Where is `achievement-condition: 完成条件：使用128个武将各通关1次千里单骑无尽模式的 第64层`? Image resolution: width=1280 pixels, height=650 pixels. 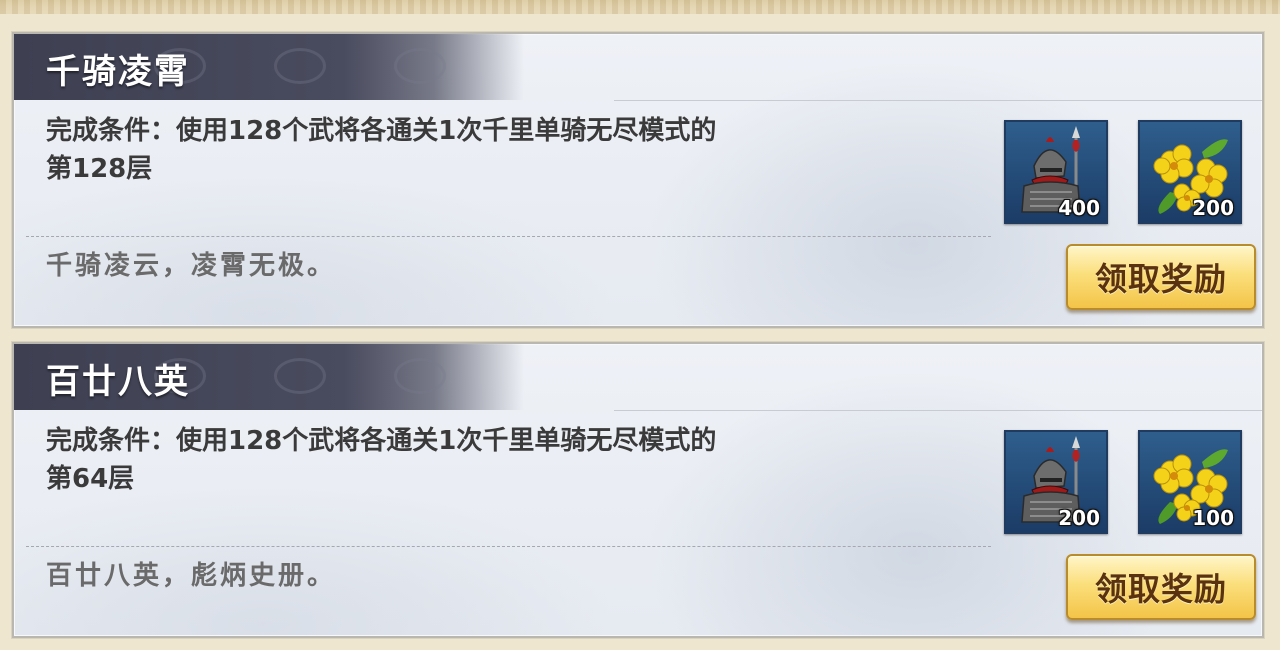
achievement-condition: 完成条件：使用128个武将各通关1次千里单骑无尽模式的 第64层 is located at coordinates (511, 460).